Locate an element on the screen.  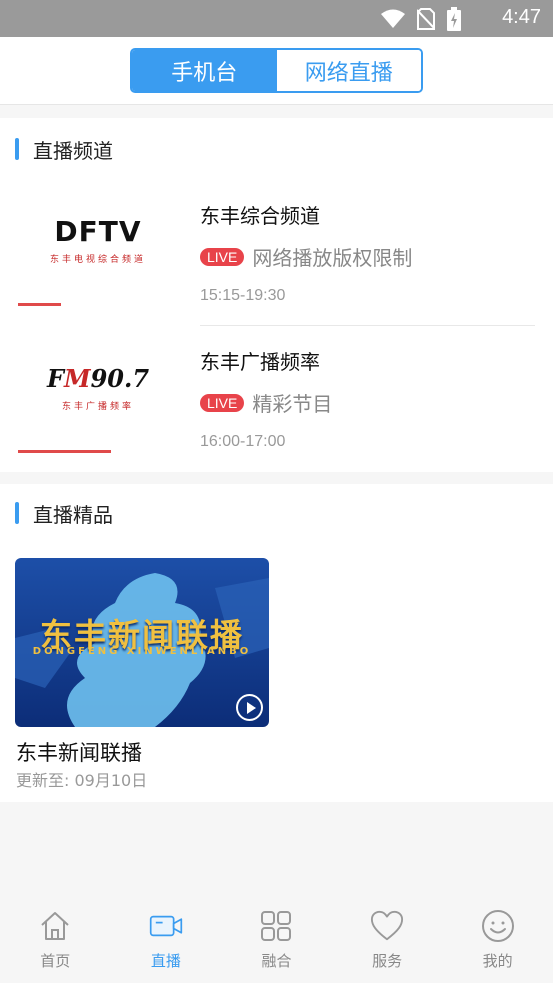
channel-logo-text: DFTV is located at coordinates (98, 231).